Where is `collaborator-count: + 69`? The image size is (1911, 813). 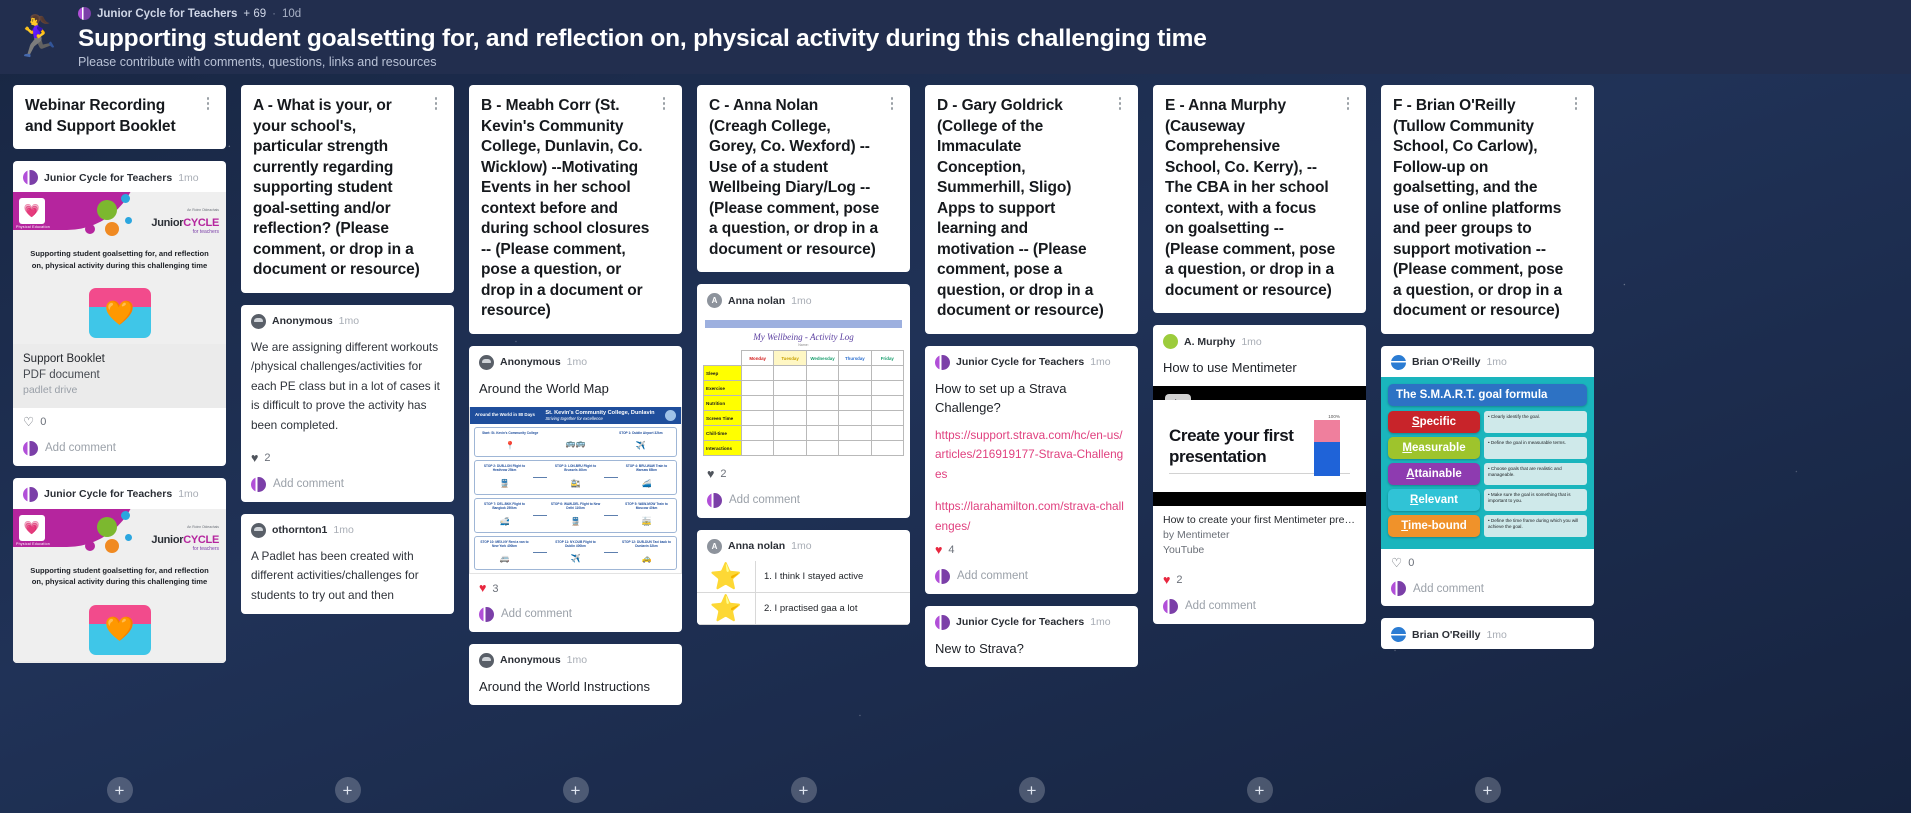
collaborator-count: + 69 is located at coordinates (254, 14).